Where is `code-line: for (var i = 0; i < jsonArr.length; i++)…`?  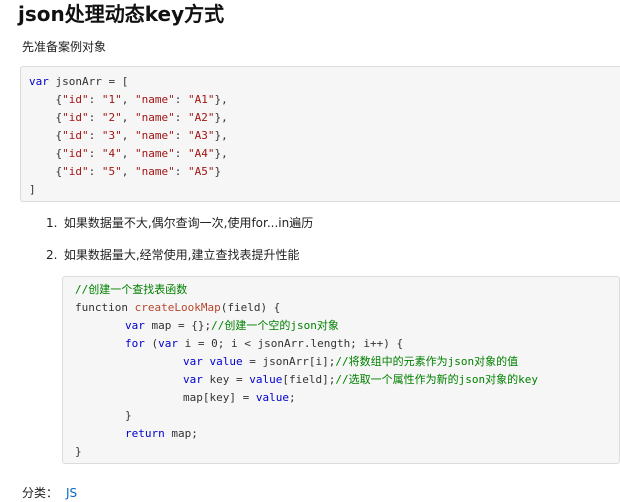 code-line: for (var i = 0; i < jsonArr.length; i++)… is located at coordinates (347, 344).